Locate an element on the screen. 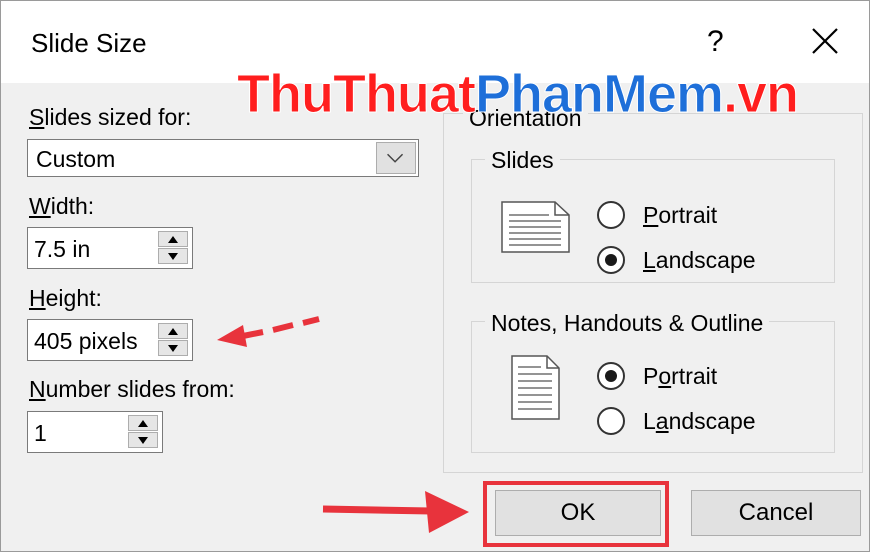 The width and height of the screenshot is (870, 552). close-icon is located at coordinates (825, 41).